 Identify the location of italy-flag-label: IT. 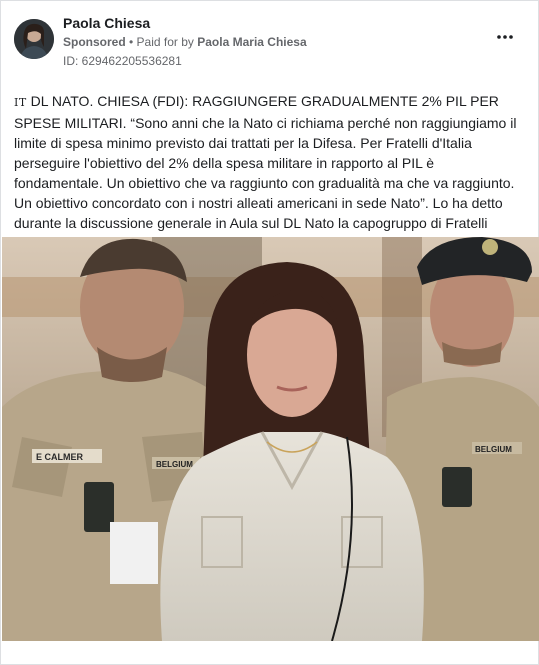
(20, 102).